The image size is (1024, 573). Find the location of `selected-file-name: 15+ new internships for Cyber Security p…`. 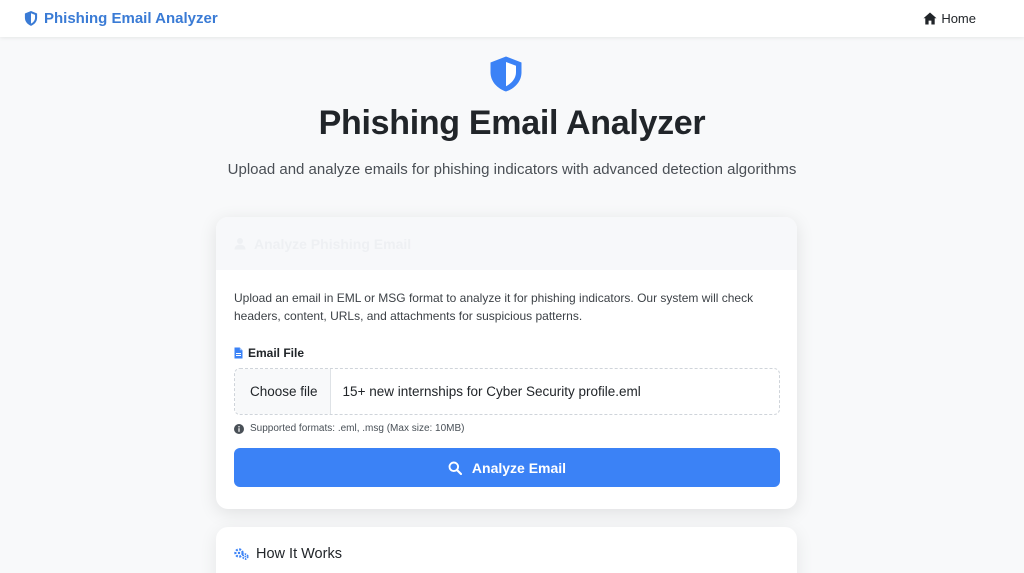

selected-file-name: 15+ new internships for Cyber Security p… is located at coordinates (491, 391).